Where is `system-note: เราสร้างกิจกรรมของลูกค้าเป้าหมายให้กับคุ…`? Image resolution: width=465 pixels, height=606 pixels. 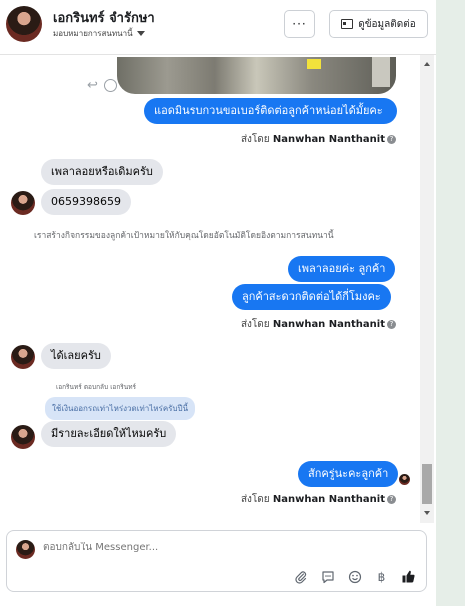 system-note: เราสร้างกิจกรรมของลูกค้าเป้าหมายให้กับคุ… is located at coordinates (184, 236).